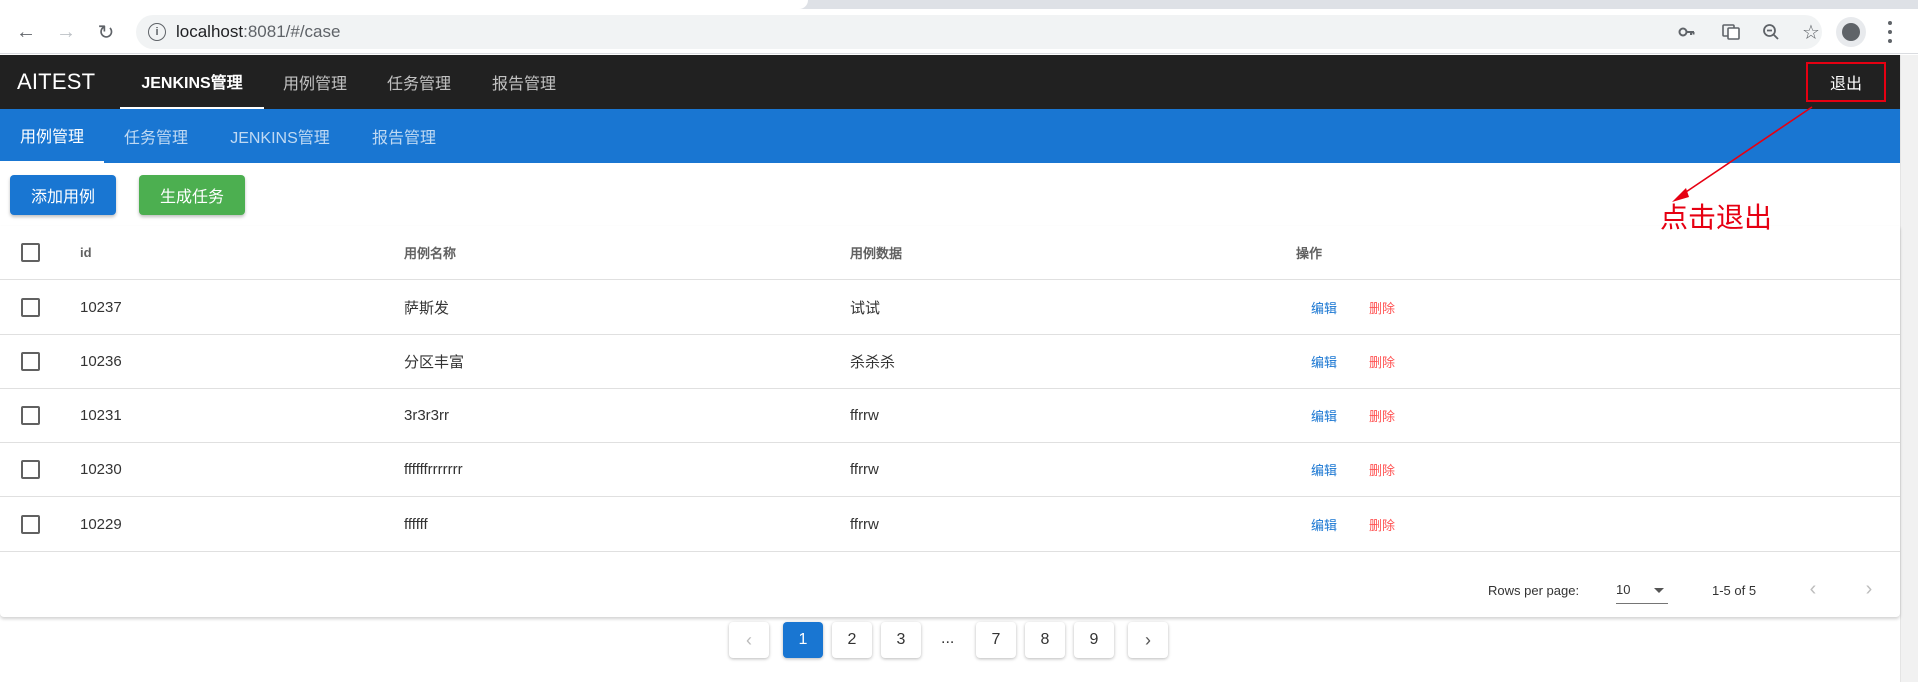  Describe the element at coordinates (192, 82) in the screenshot. I see `top-tab-jenkins: JENKINS管理` at that location.